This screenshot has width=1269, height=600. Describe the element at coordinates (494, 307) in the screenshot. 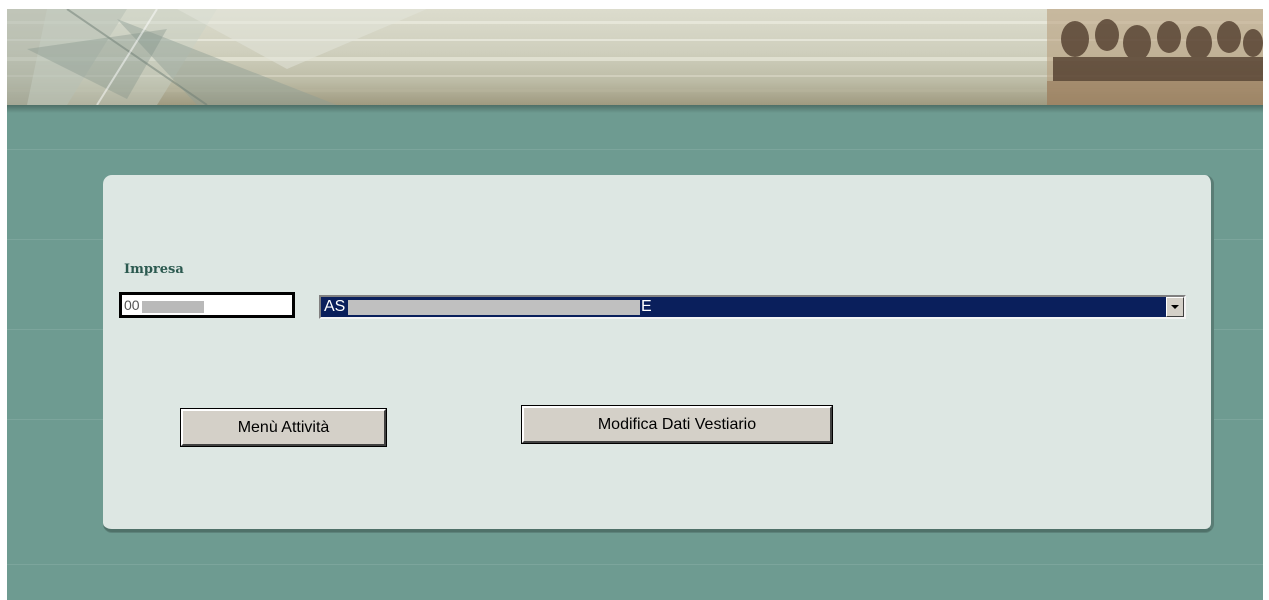

I see `redacted-company-name-mask` at that location.